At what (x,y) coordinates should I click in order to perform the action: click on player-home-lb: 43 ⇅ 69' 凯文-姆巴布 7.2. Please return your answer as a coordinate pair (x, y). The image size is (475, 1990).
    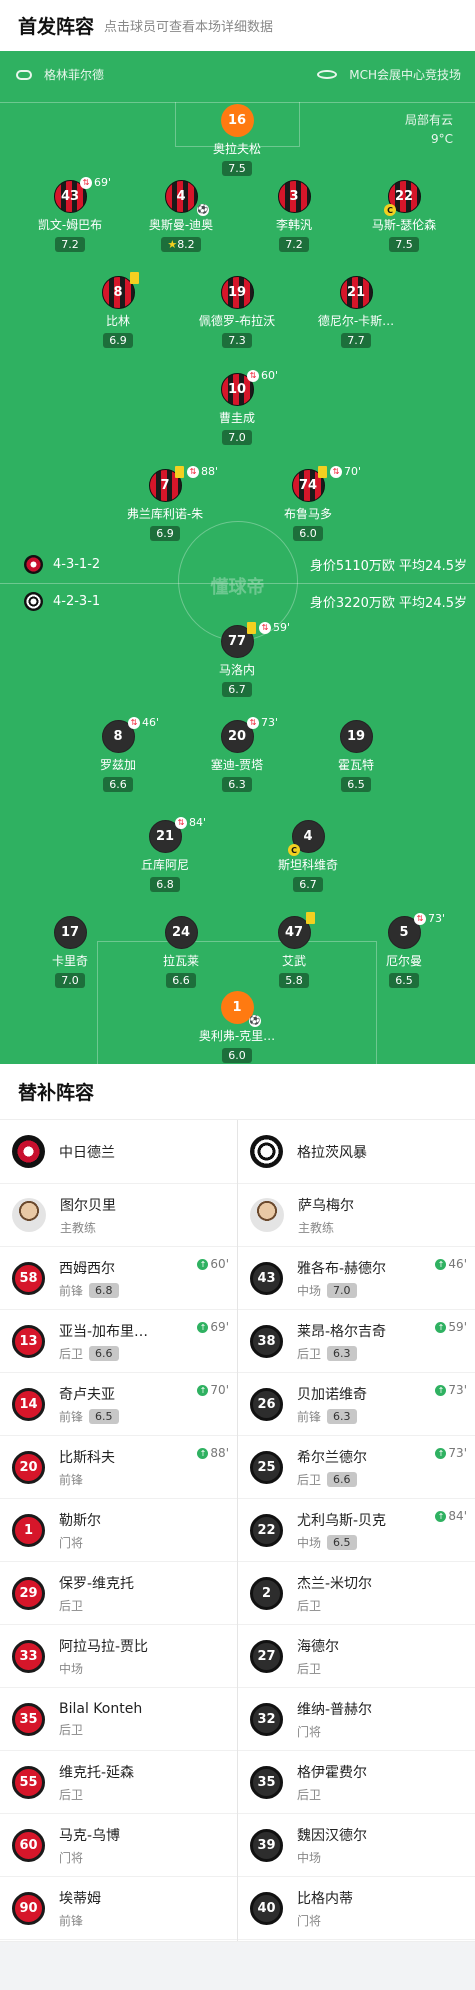
    Looking at the image, I should click on (70, 214).